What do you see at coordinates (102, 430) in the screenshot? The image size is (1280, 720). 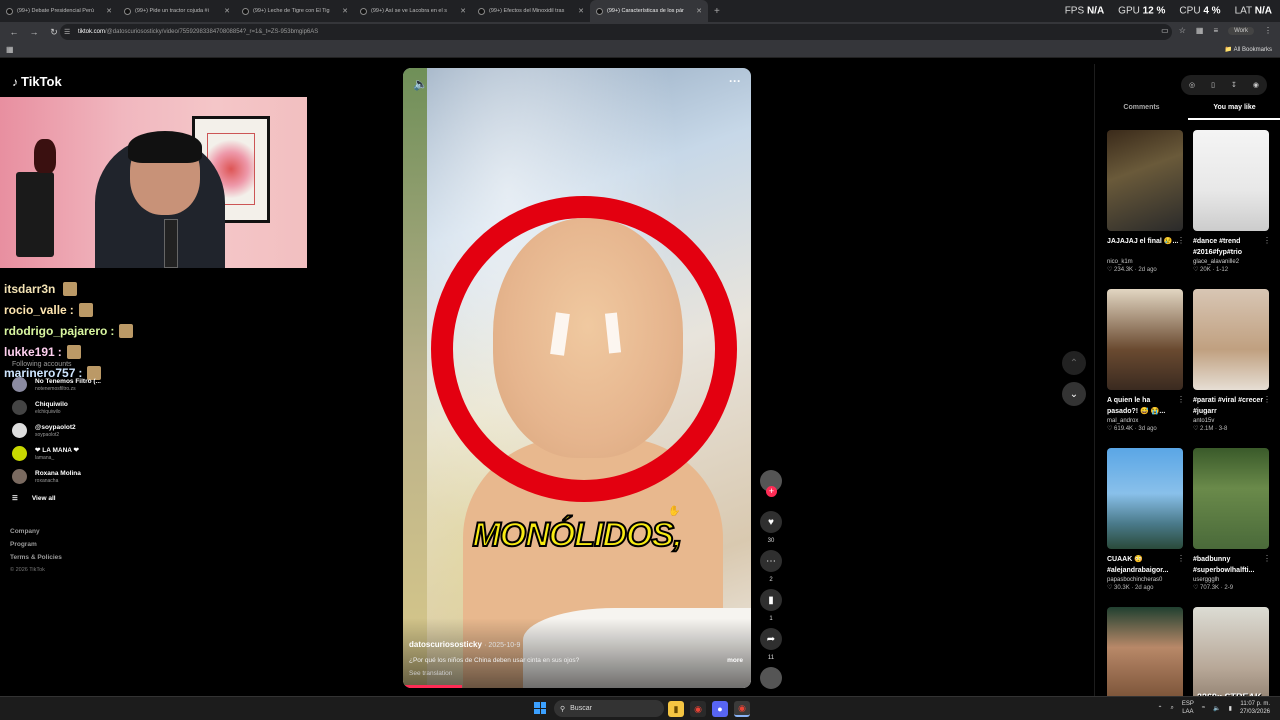 I see `following-item: @soypaolot2 soypaolot2` at bounding box center [102, 430].